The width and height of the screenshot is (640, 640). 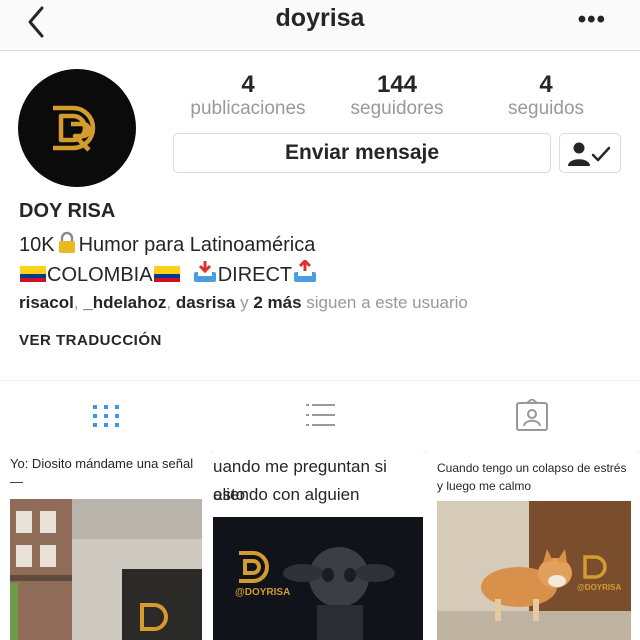 I want to click on tagged-user-icon, so click(x=532, y=414).